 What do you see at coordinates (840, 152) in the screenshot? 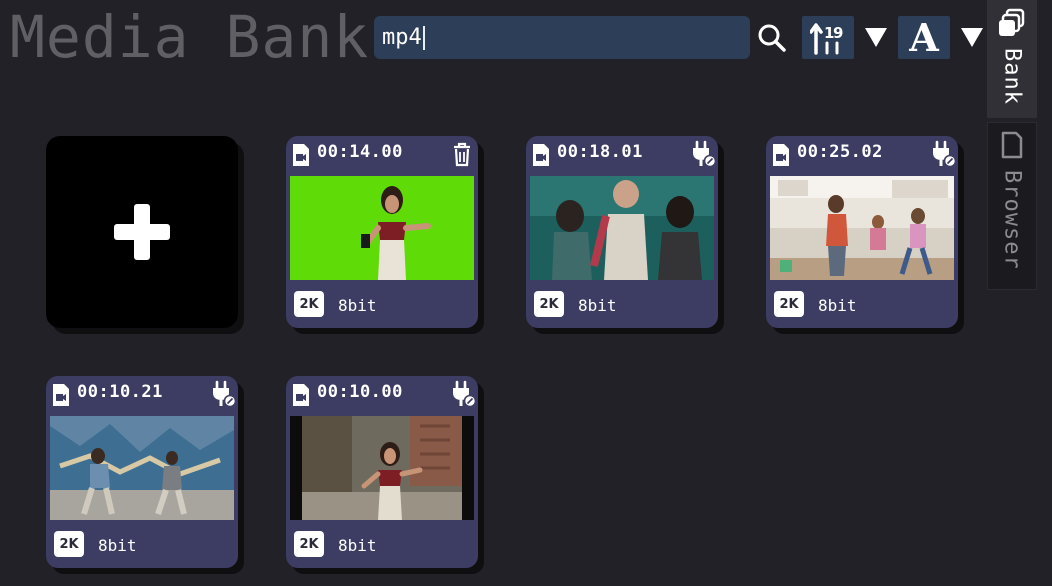
I see `media-duration: 00:25.02` at bounding box center [840, 152].